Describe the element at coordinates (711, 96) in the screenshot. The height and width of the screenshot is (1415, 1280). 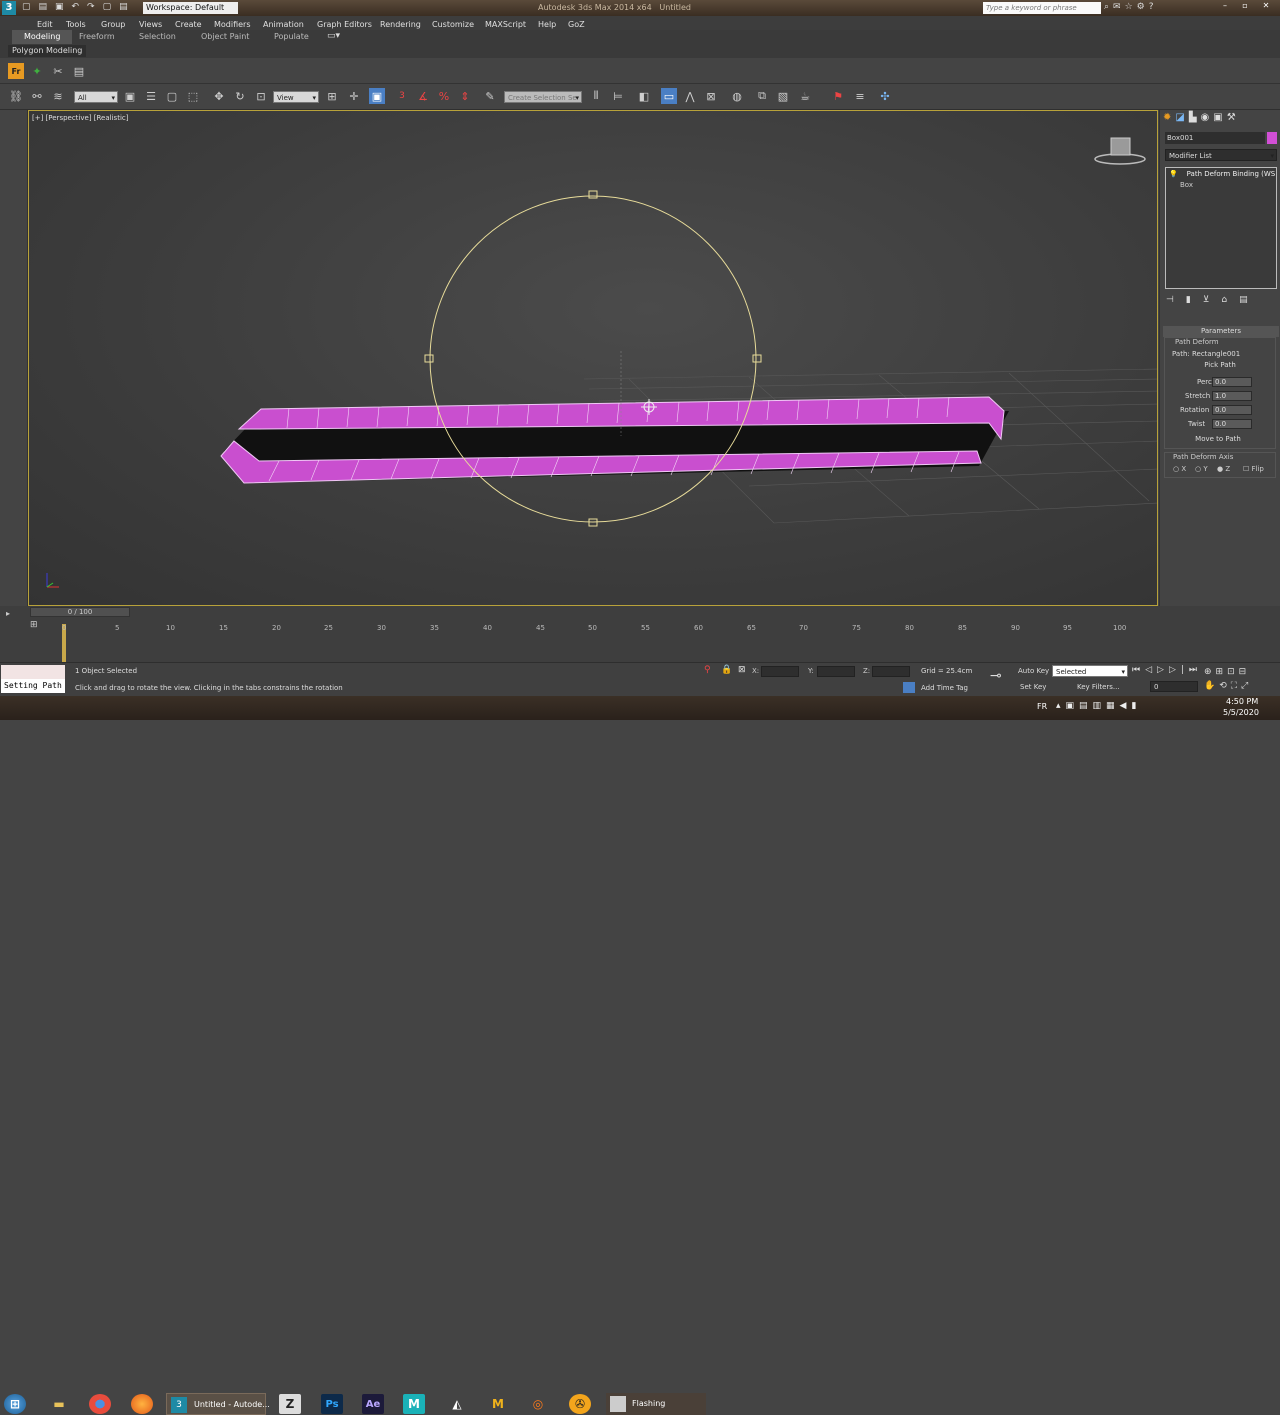
I see `schematic-view-icon: ⊠` at that location.